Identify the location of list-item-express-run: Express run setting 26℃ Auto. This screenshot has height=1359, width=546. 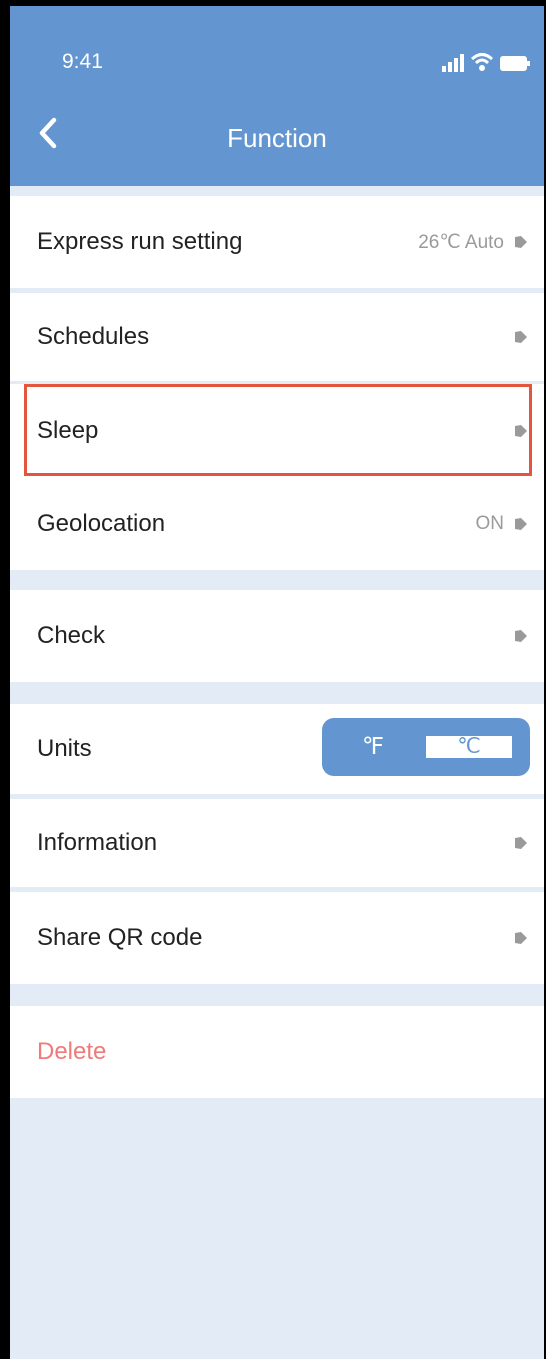
(277, 242).